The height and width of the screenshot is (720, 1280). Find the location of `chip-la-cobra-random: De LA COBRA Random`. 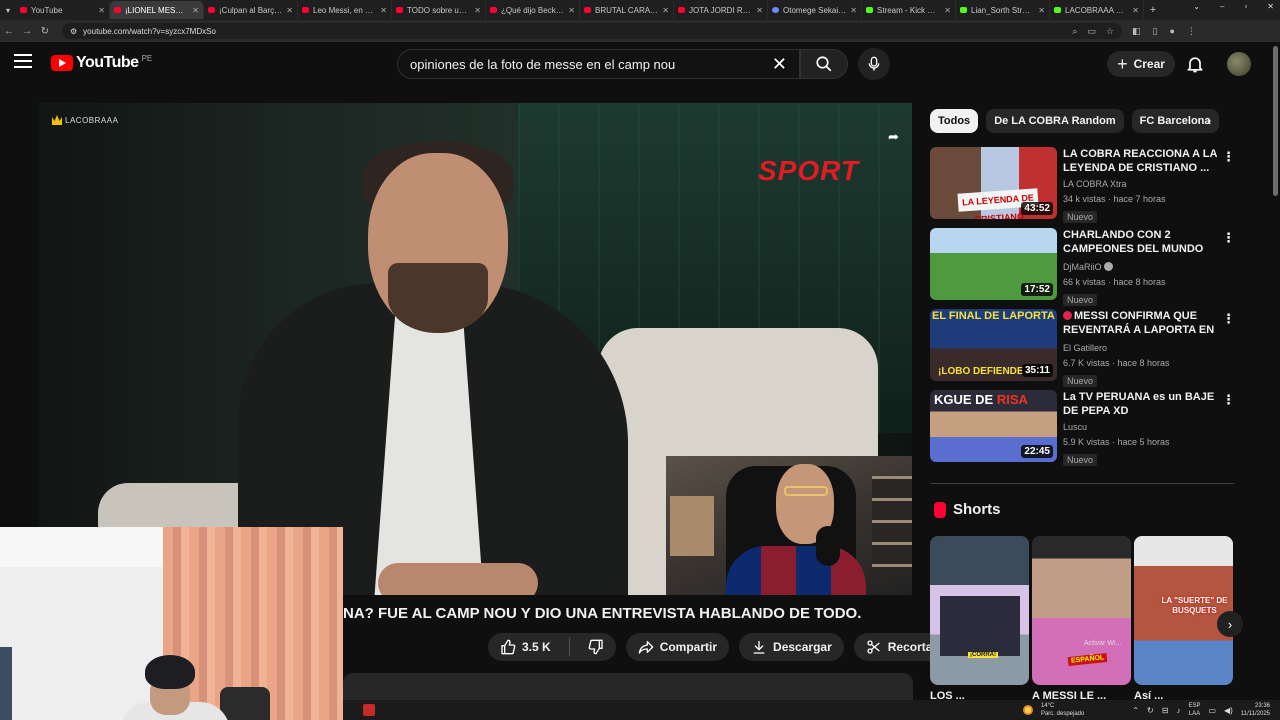

chip-la-cobra-random: De LA COBRA Random is located at coordinates (1055, 121).